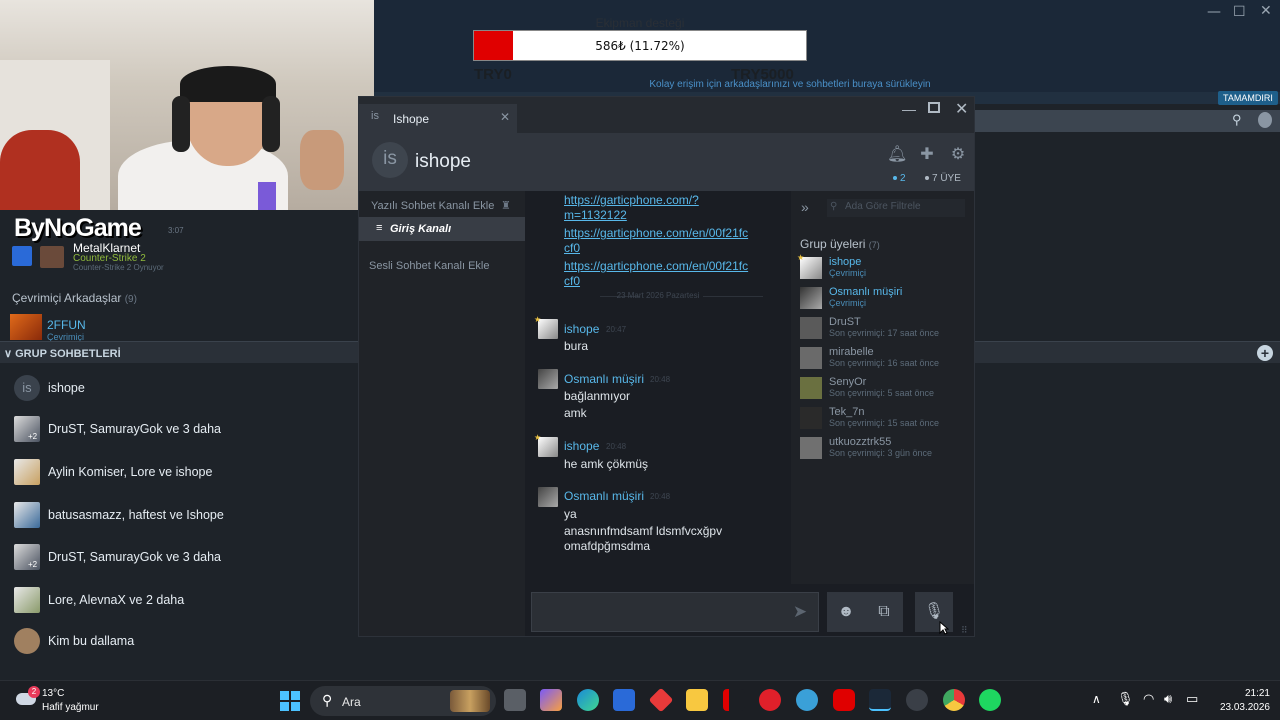 The image size is (1280, 720). What do you see at coordinates (1127, 121) in the screenshot?
I see `friends-search-bar: ⚲` at bounding box center [1127, 121].